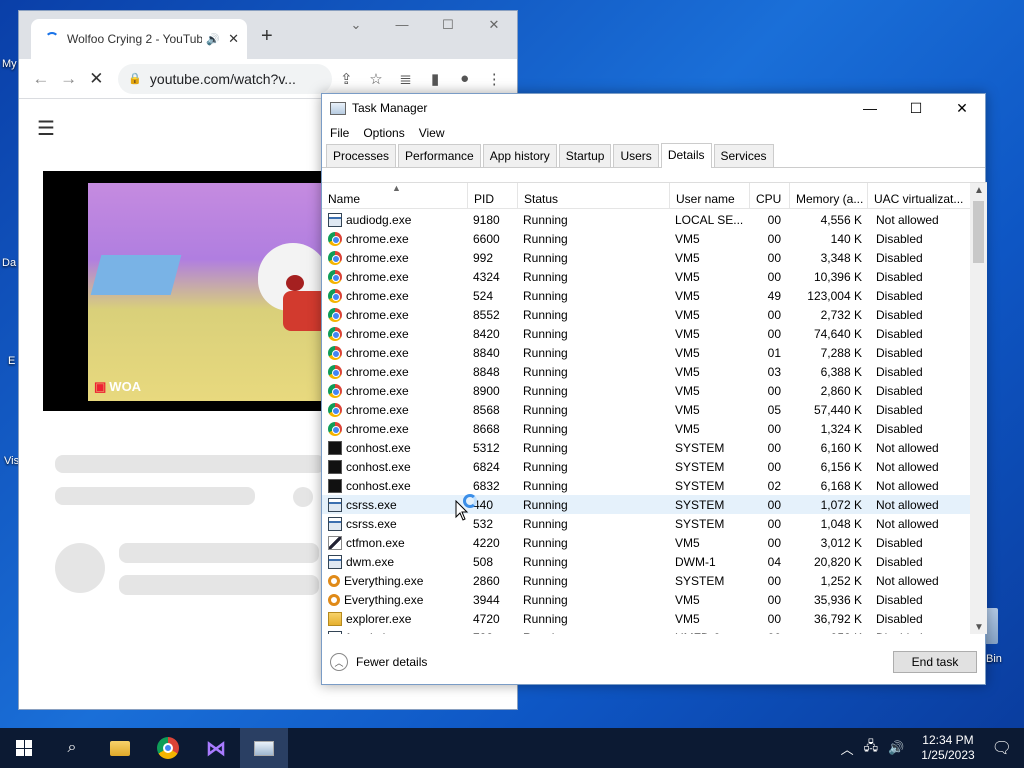 This screenshot has height=768, width=1024. I want to click on vertical-scrollbar: ▲ ▼, so click(978, 408).